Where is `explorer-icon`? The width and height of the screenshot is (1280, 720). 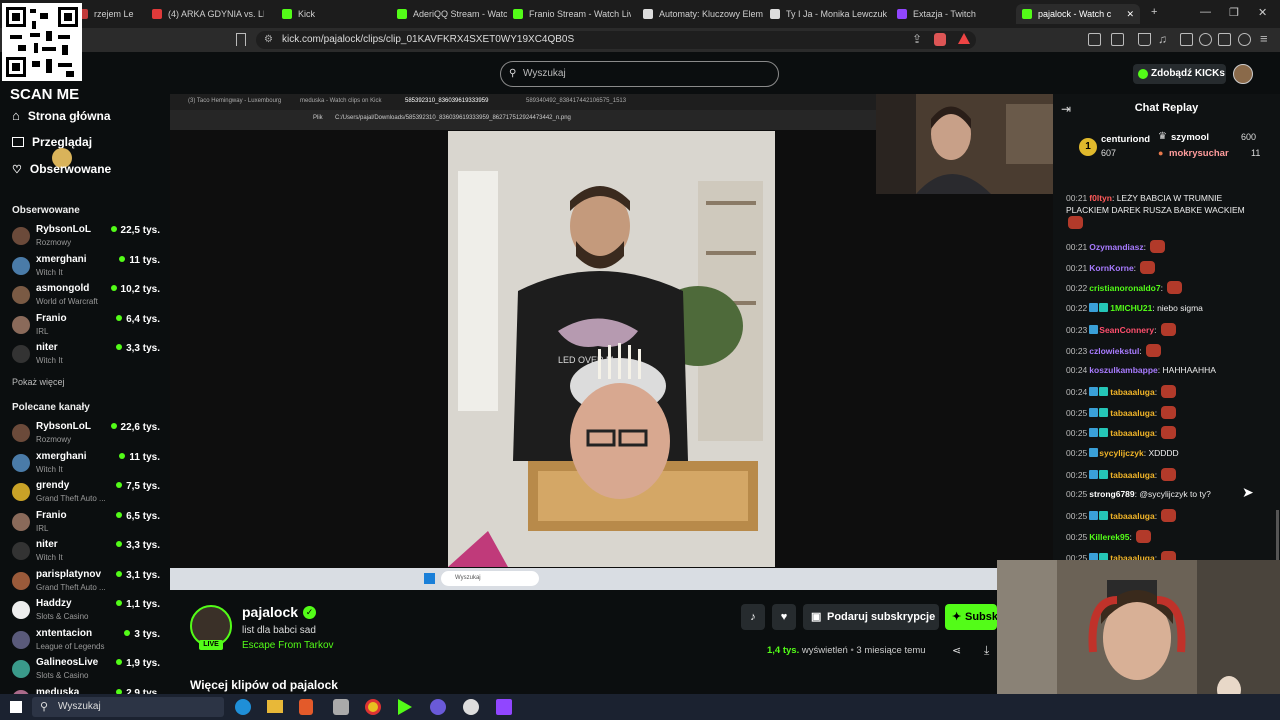 explorer-icon is located at coordinates (275, 706).